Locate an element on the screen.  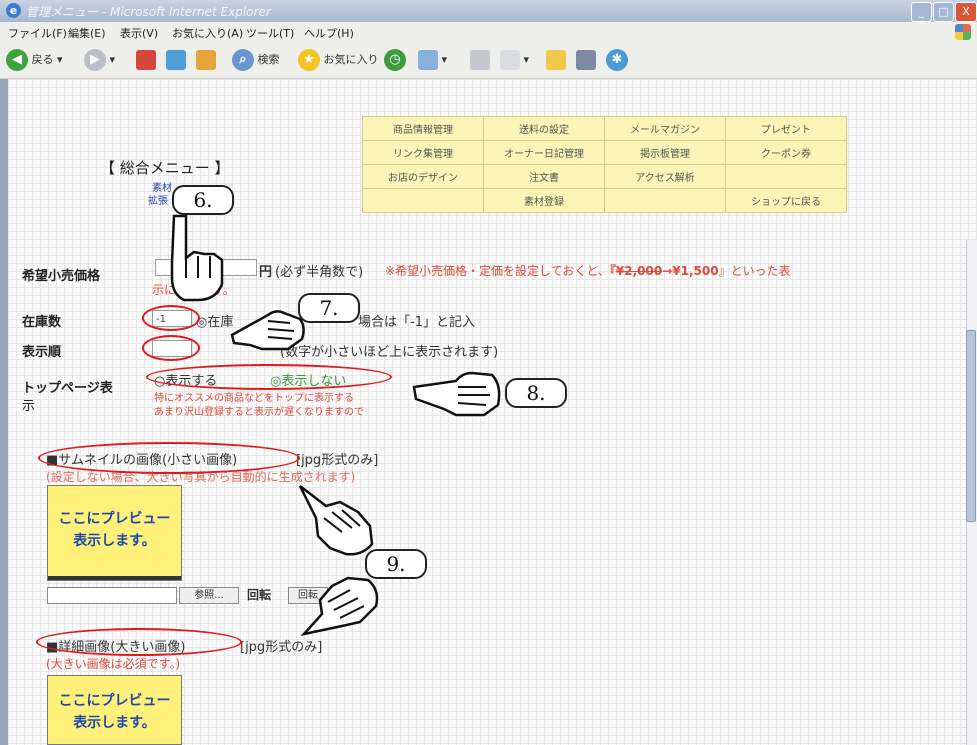
pointing-hand-down-left-icon is located at coordinates (339, 606).